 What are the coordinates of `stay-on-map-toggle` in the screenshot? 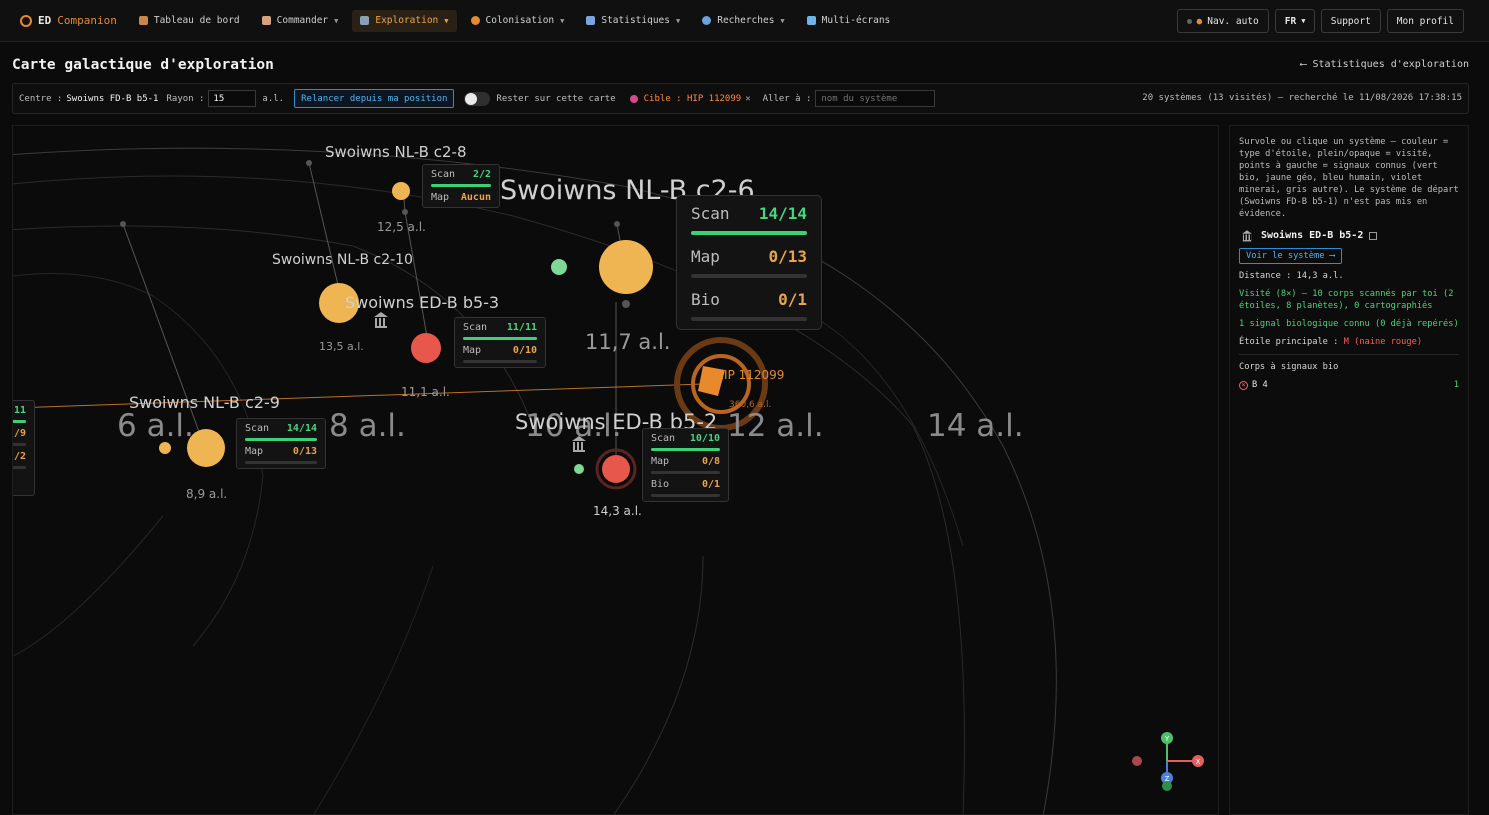 It's located at (477, 98).